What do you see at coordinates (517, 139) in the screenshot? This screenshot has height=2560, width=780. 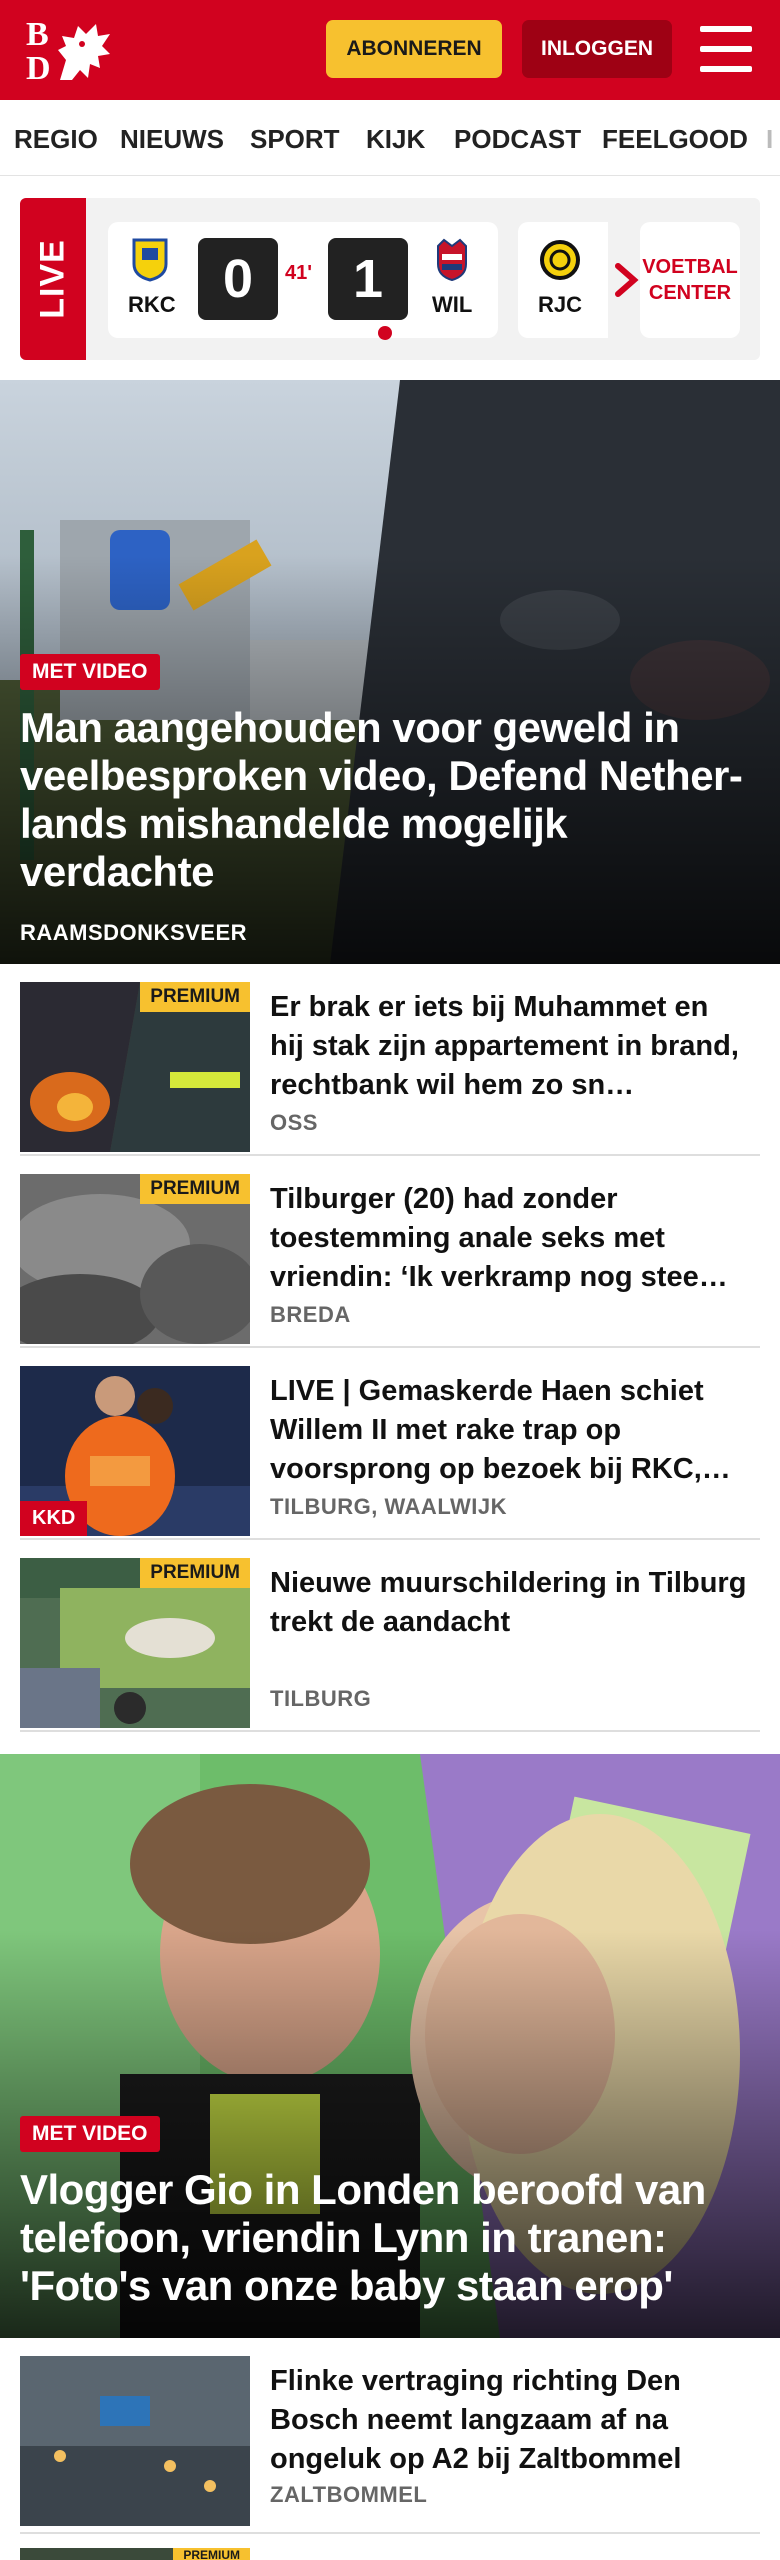 I see `nav-item-podcast: PODCAST` at bounding box center [517, 139].